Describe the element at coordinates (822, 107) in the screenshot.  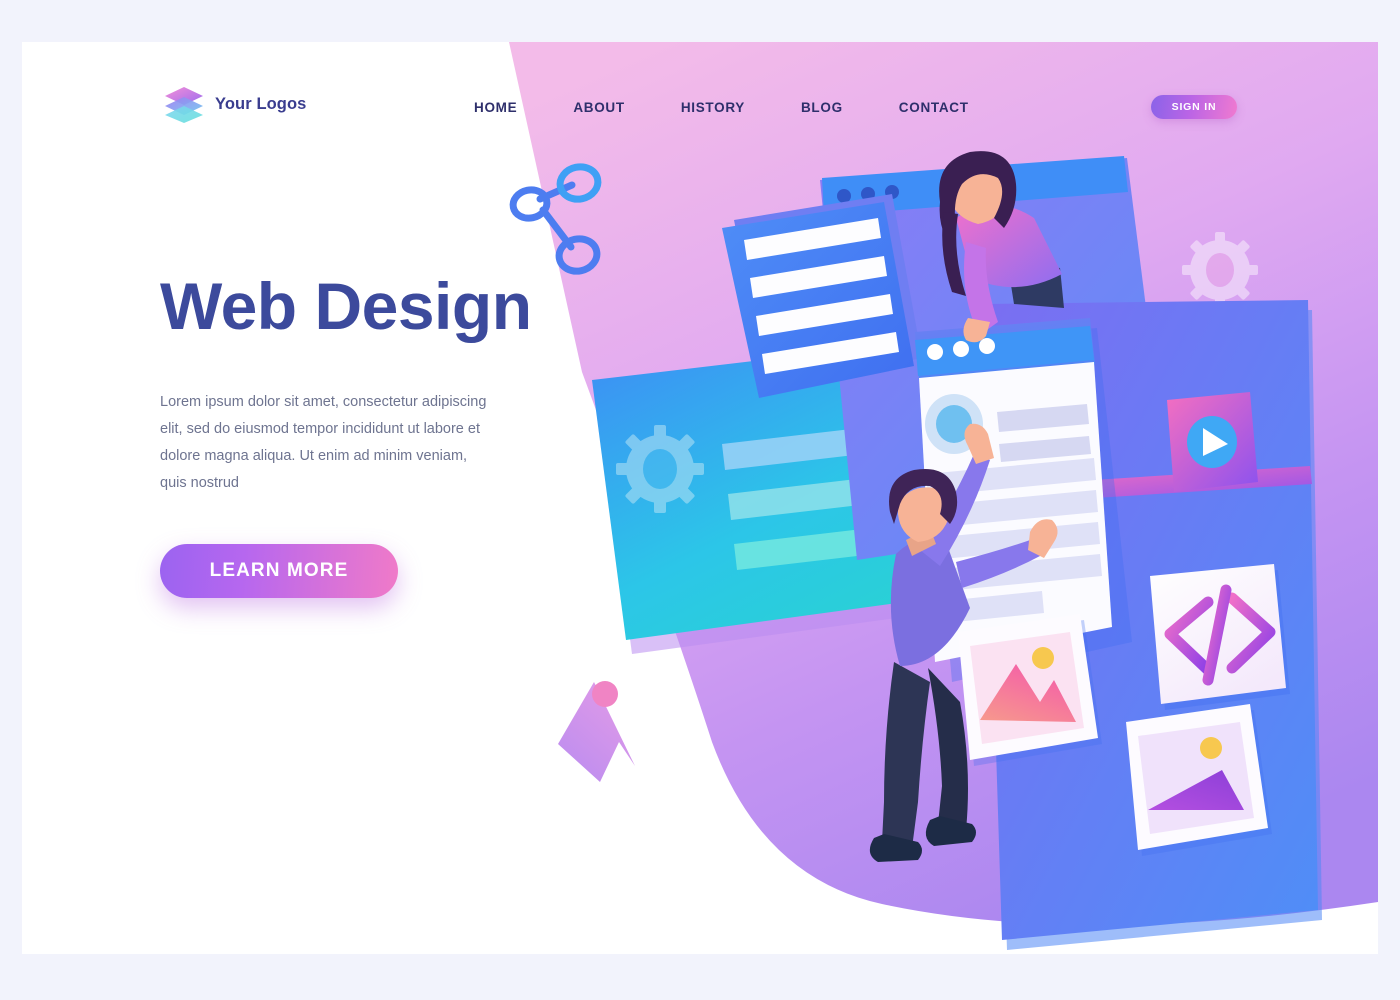
I see `nav-item-blog: BLOG` at that location.